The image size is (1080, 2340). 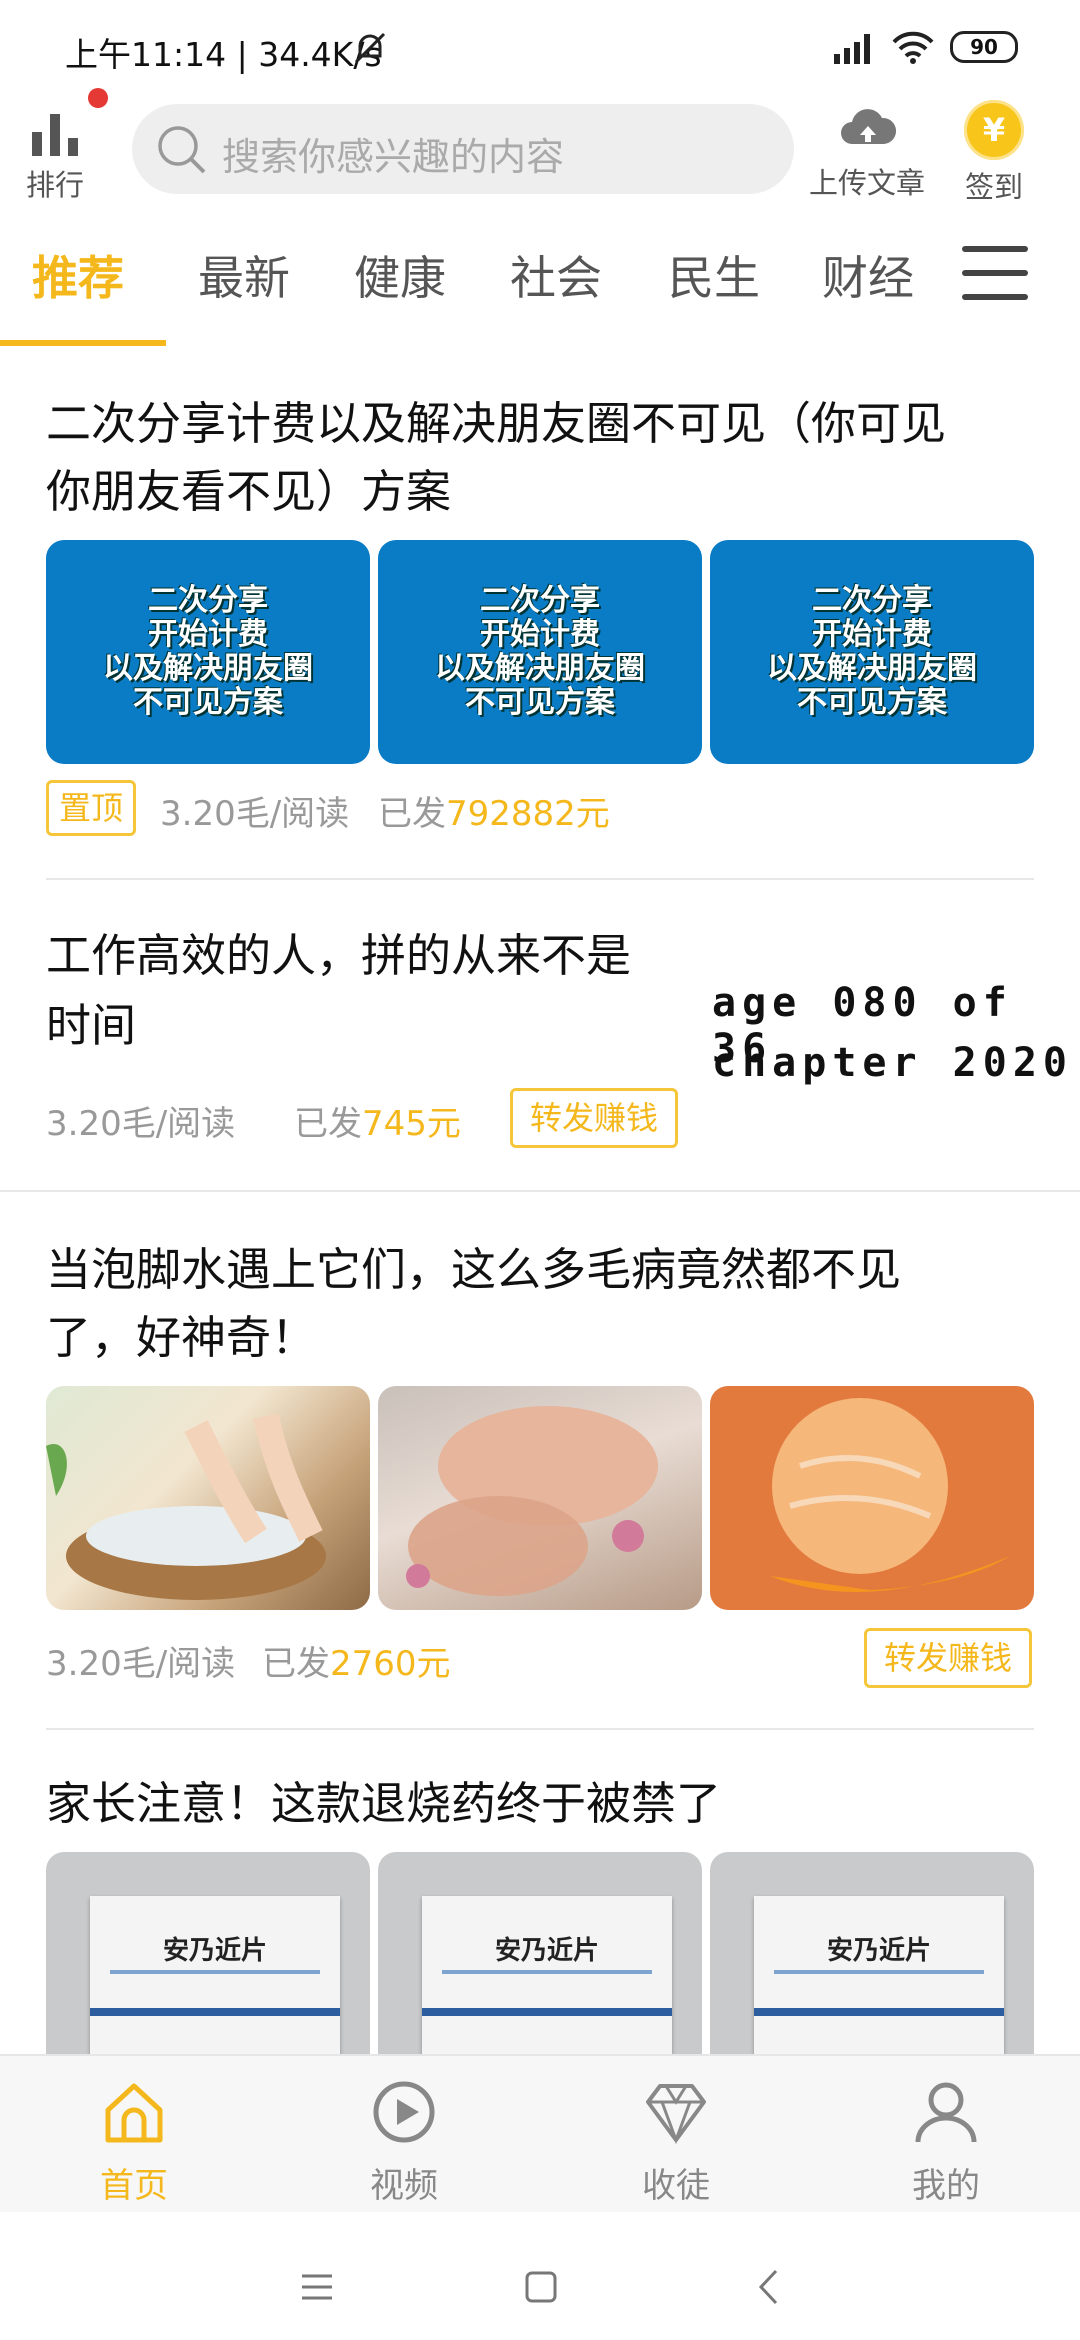 I want to click on orange-illustration, so click(x=890, y=1495).